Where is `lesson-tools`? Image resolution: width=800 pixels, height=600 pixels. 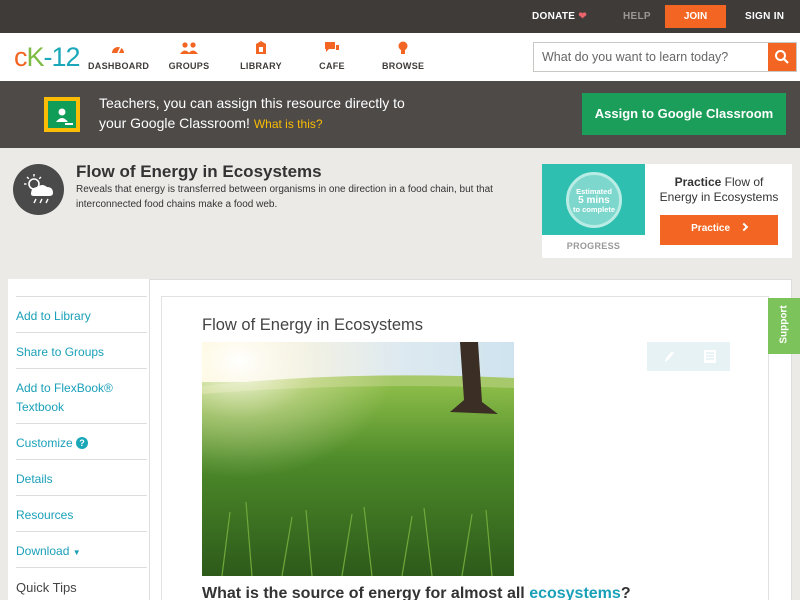
lesson-tools is located at coordinates (688, 356).